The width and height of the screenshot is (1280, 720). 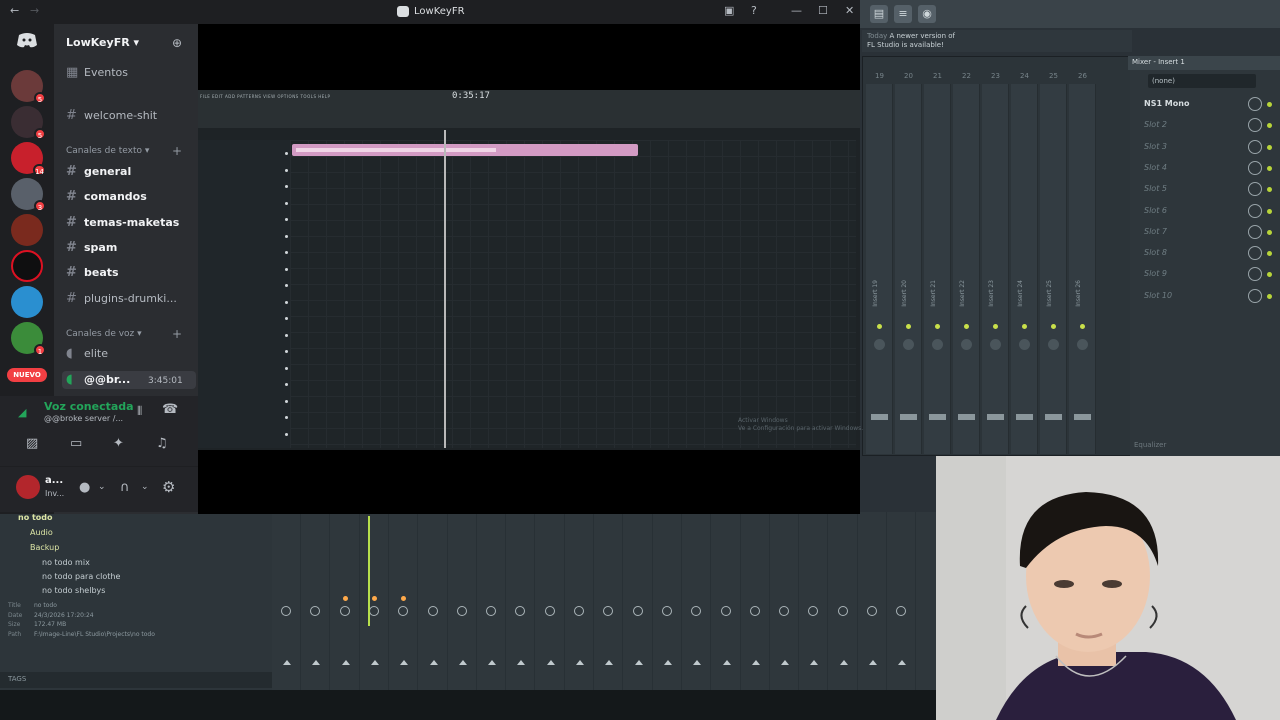 I want to click on chat-icon: ◉, so click(x=927, y=14).